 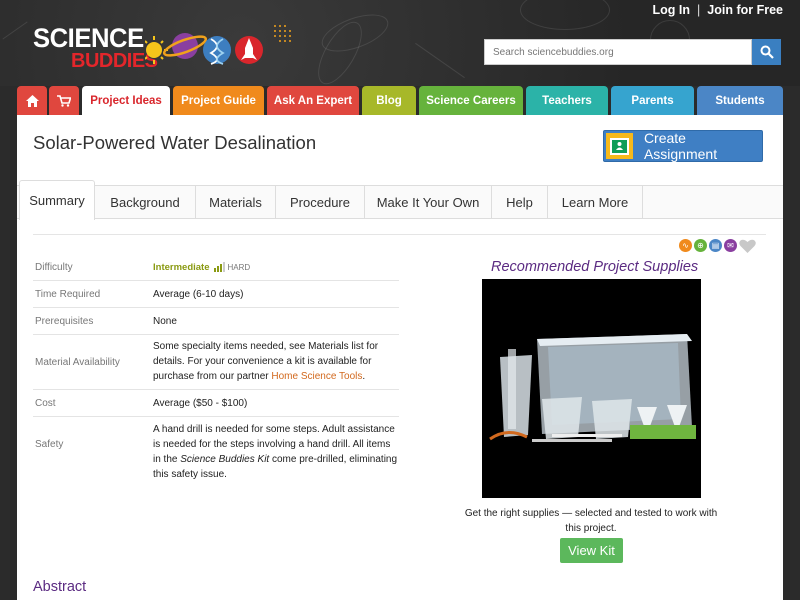 What do you see at coordinates (64, 321) in the screenshot?
I see `prereq-label: Prerequisites` at bounding box center [64, 321].